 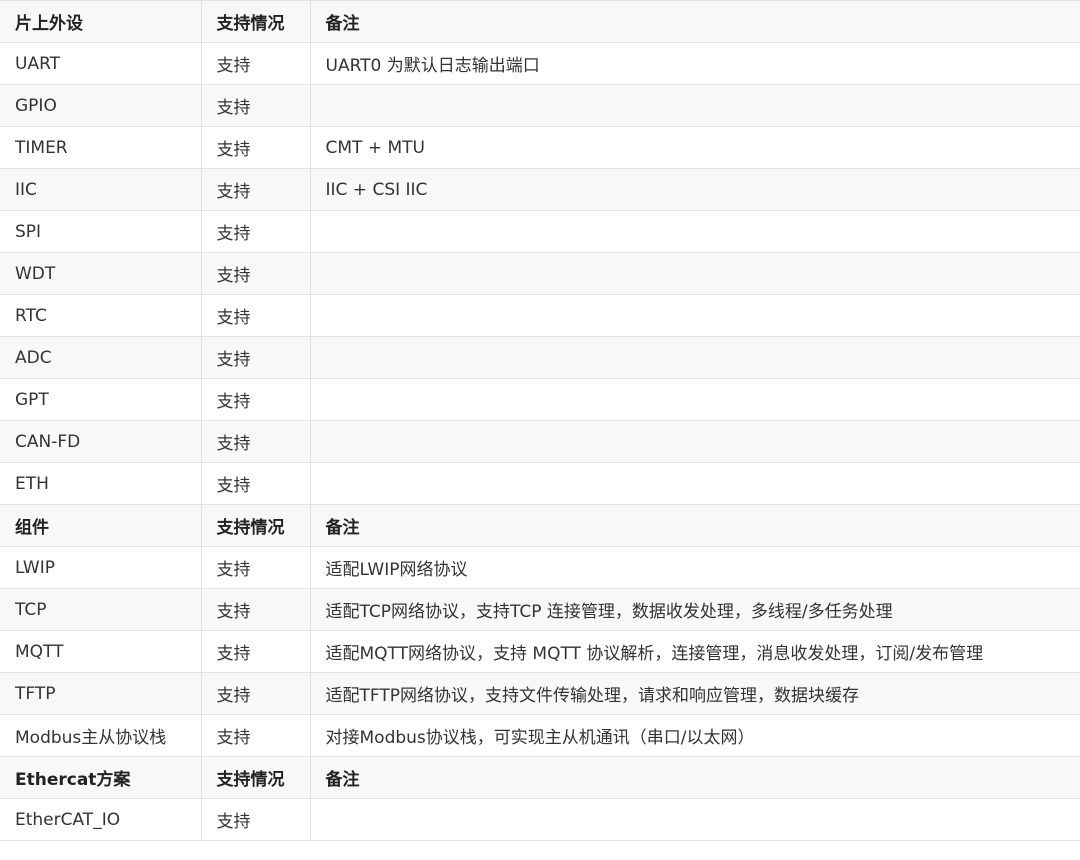 I want to click on cell-name: LWIP, so click(x=101, y=567).